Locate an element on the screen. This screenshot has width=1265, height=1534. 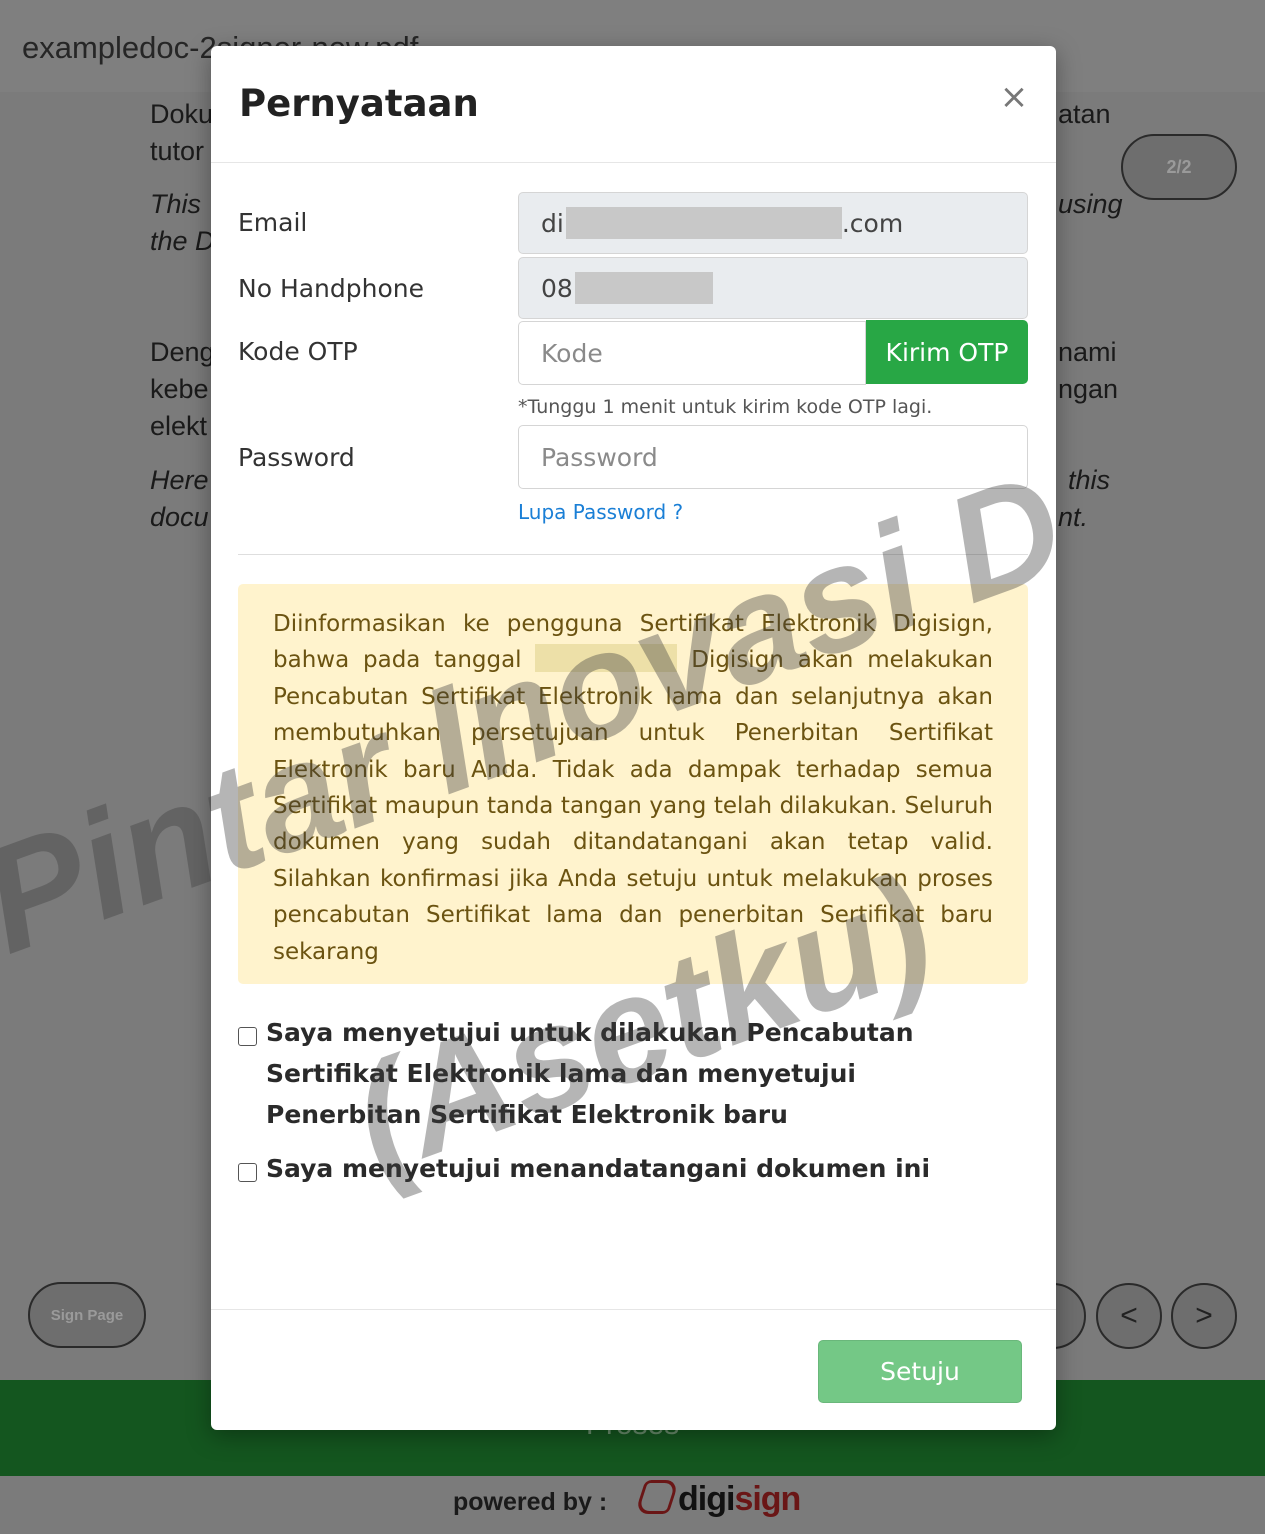
powered-by-label: powered by : is located at coordinates (530, 1502).